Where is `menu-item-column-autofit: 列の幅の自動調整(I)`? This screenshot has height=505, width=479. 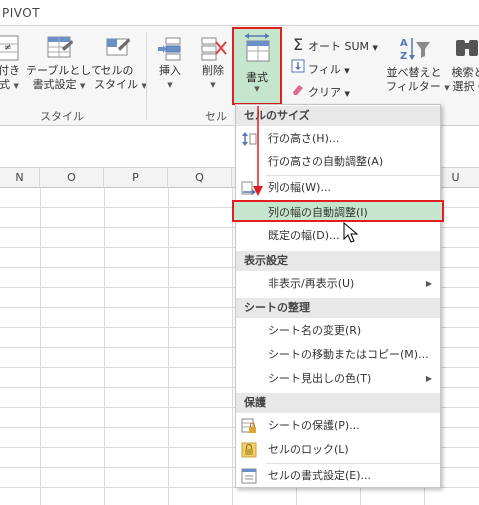 menu-item-column-autofit: 列の幅の自動調整(I) is located at coordinates (338, 211).